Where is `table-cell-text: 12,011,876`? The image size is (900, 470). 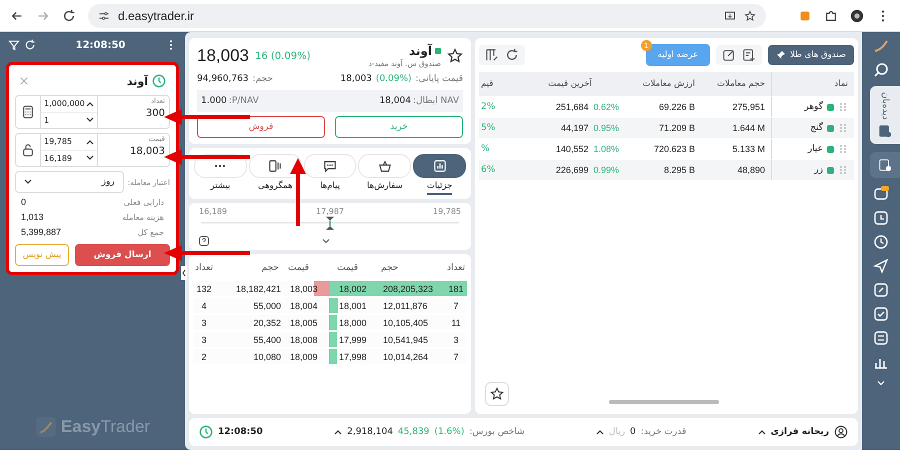 table-cell-text: 12,011,876 is located at coordinates (405, 305).